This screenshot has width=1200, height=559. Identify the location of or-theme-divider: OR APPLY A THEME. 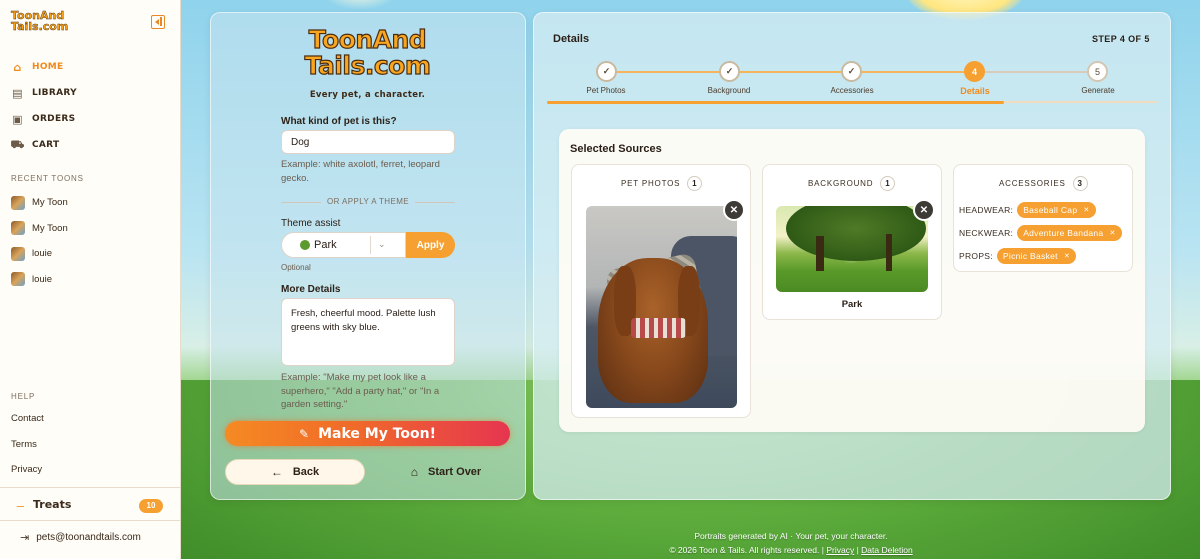
(368, 201).